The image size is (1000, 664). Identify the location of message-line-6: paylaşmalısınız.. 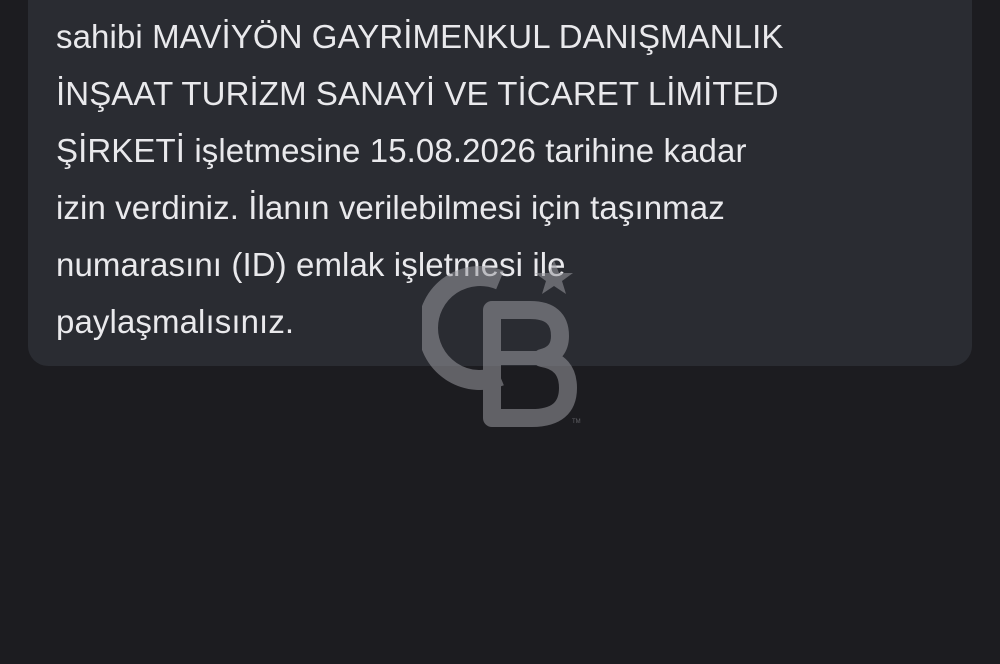
(175, 321).